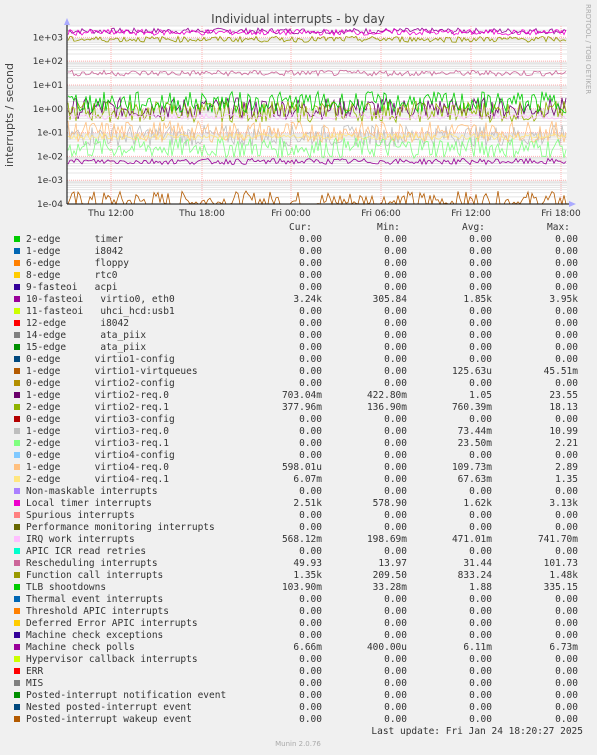  Describe the element at coordinates (473, 227) in the screenshot. I see `header-avg: Avg:` at that location.